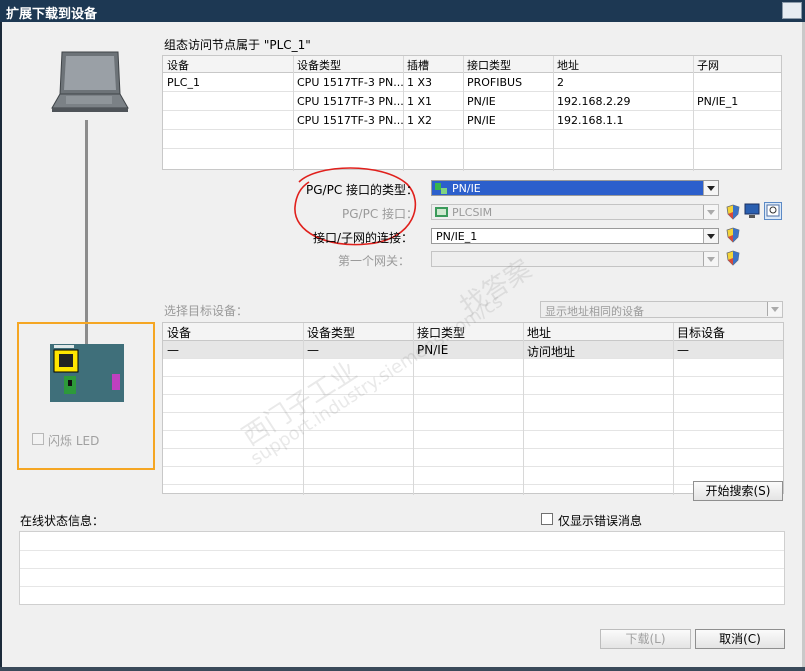 This screenshot has width=805, height=671. I want to click on plc-icon, so click(87, 373).